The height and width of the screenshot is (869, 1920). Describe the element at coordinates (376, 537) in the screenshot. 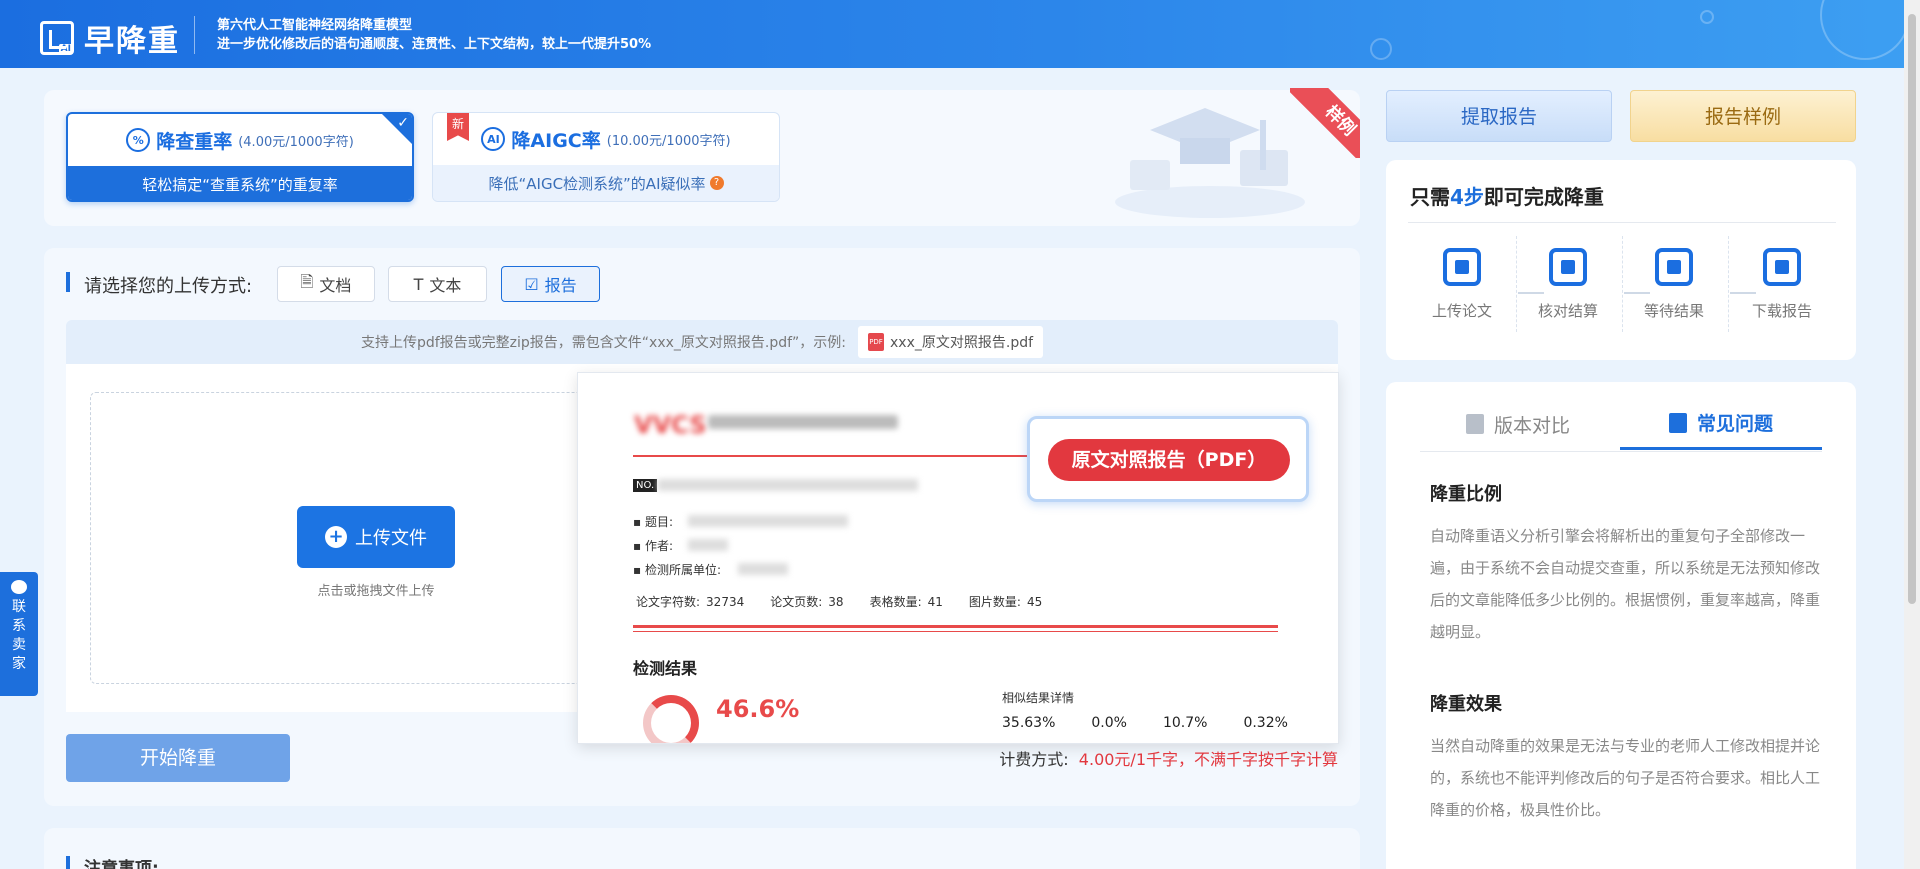

I see `upload-file-button: + 上传文件` at that location.